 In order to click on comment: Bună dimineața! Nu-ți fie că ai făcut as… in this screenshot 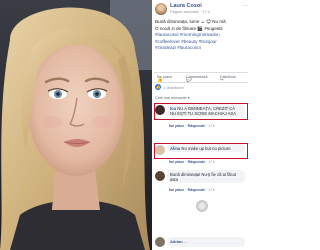, I will do `click(201, 182)`.